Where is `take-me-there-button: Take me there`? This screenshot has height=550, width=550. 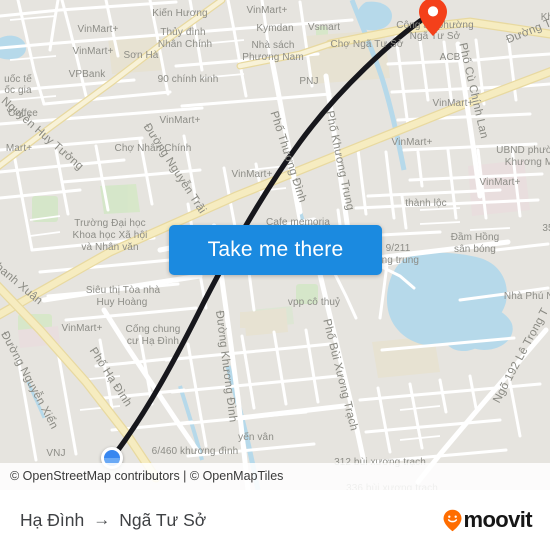
take-me-there-button: Take me there is located at coordinates (275, 250).